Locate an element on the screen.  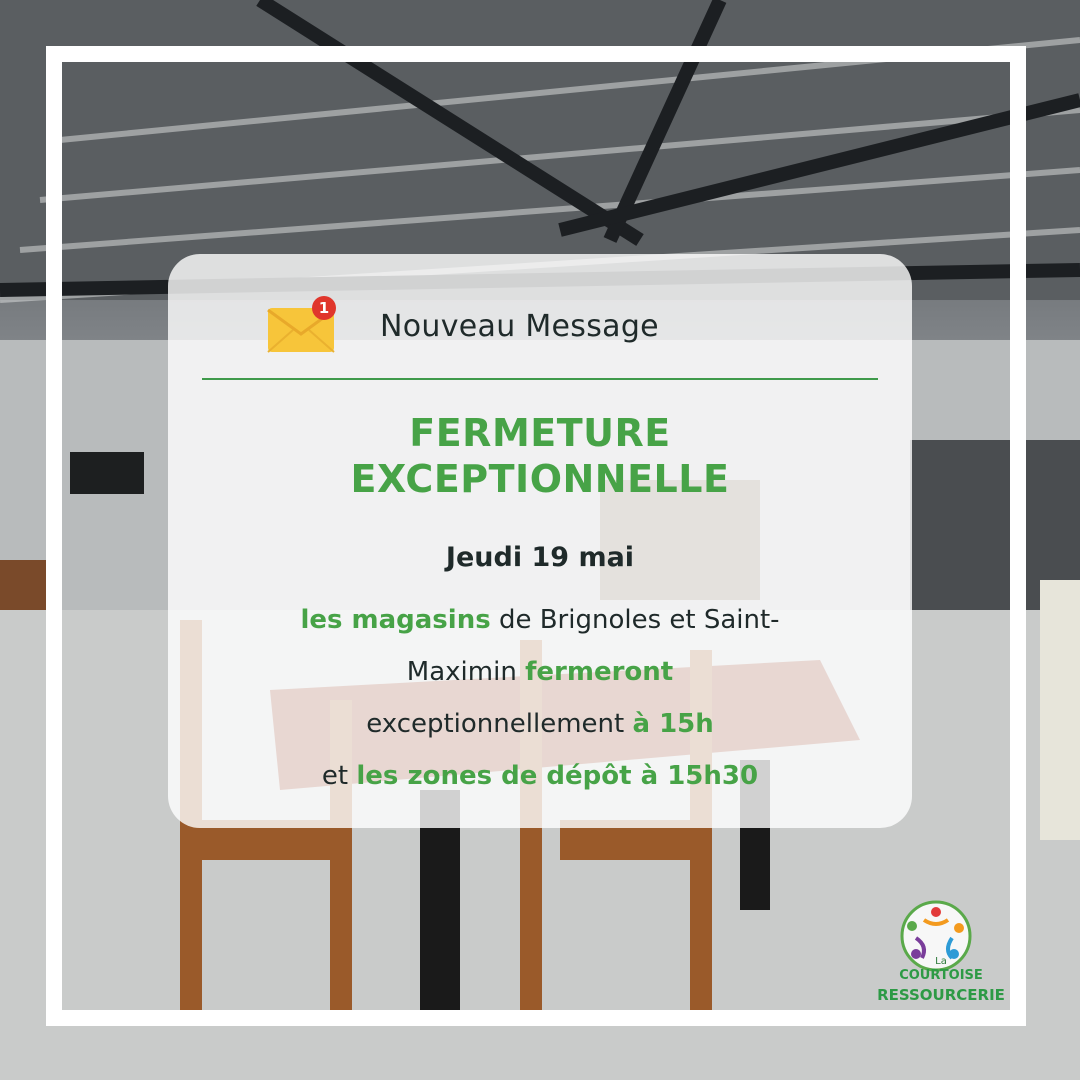
logo-line-1: COURTOISE is located at coordinates (941, 975).